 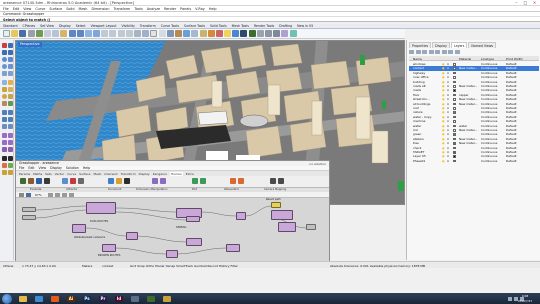 What do you see at coordinates (305, 26) in the screenshot?
I see `tab-new-in-v5: New in V5` at bounding box center [305, 26].